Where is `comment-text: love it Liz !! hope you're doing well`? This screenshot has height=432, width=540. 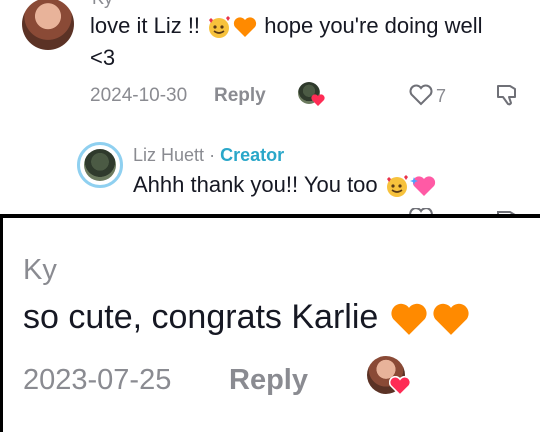 comment-text: love it Liz !! hope you're doing well is located at coordinates (286, 26).